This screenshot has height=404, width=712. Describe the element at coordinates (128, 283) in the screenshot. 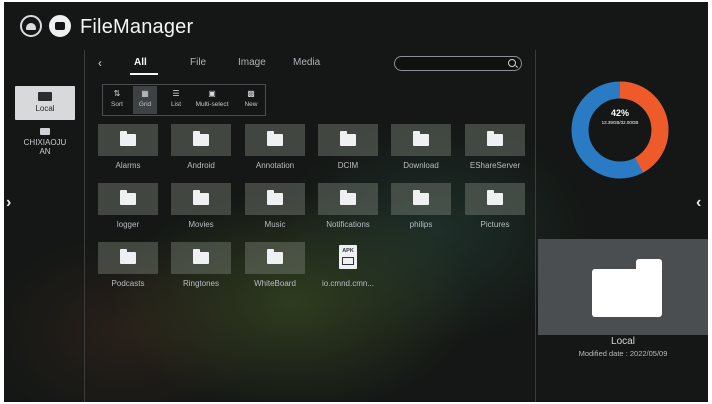

I see `file-name: Podcasts` at that location.